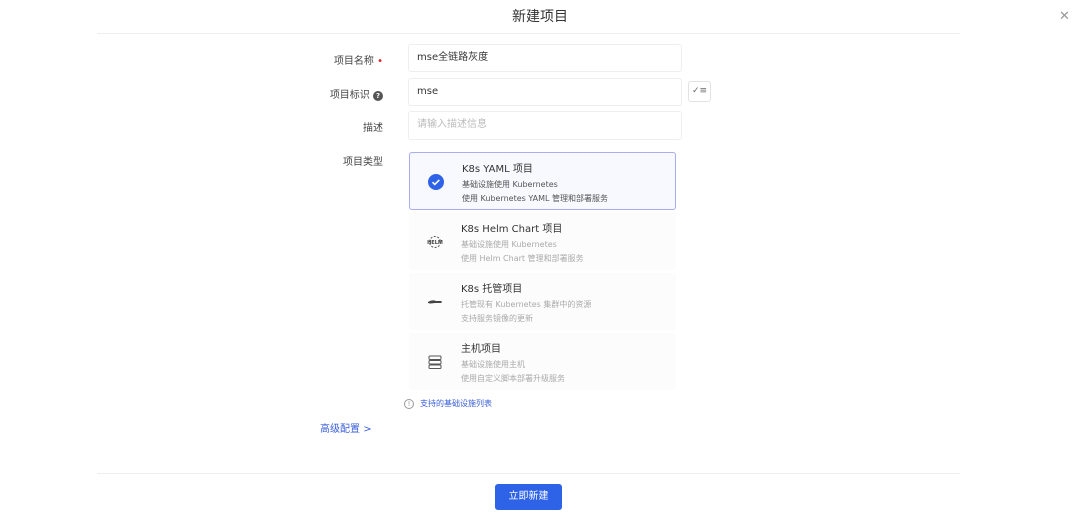 The height and width of the screenshot is (520, 1080). Describe the element at coordinates (1064, 16) in the screenshot. I see `close-icon: ✕` at that location.